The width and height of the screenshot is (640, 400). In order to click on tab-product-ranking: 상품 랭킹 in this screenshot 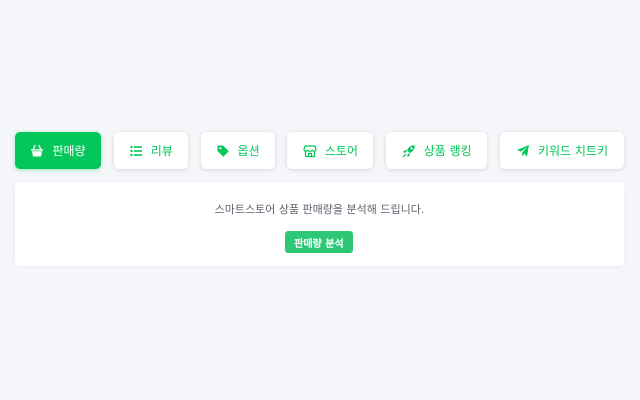, I will do `click(437, 150)`.